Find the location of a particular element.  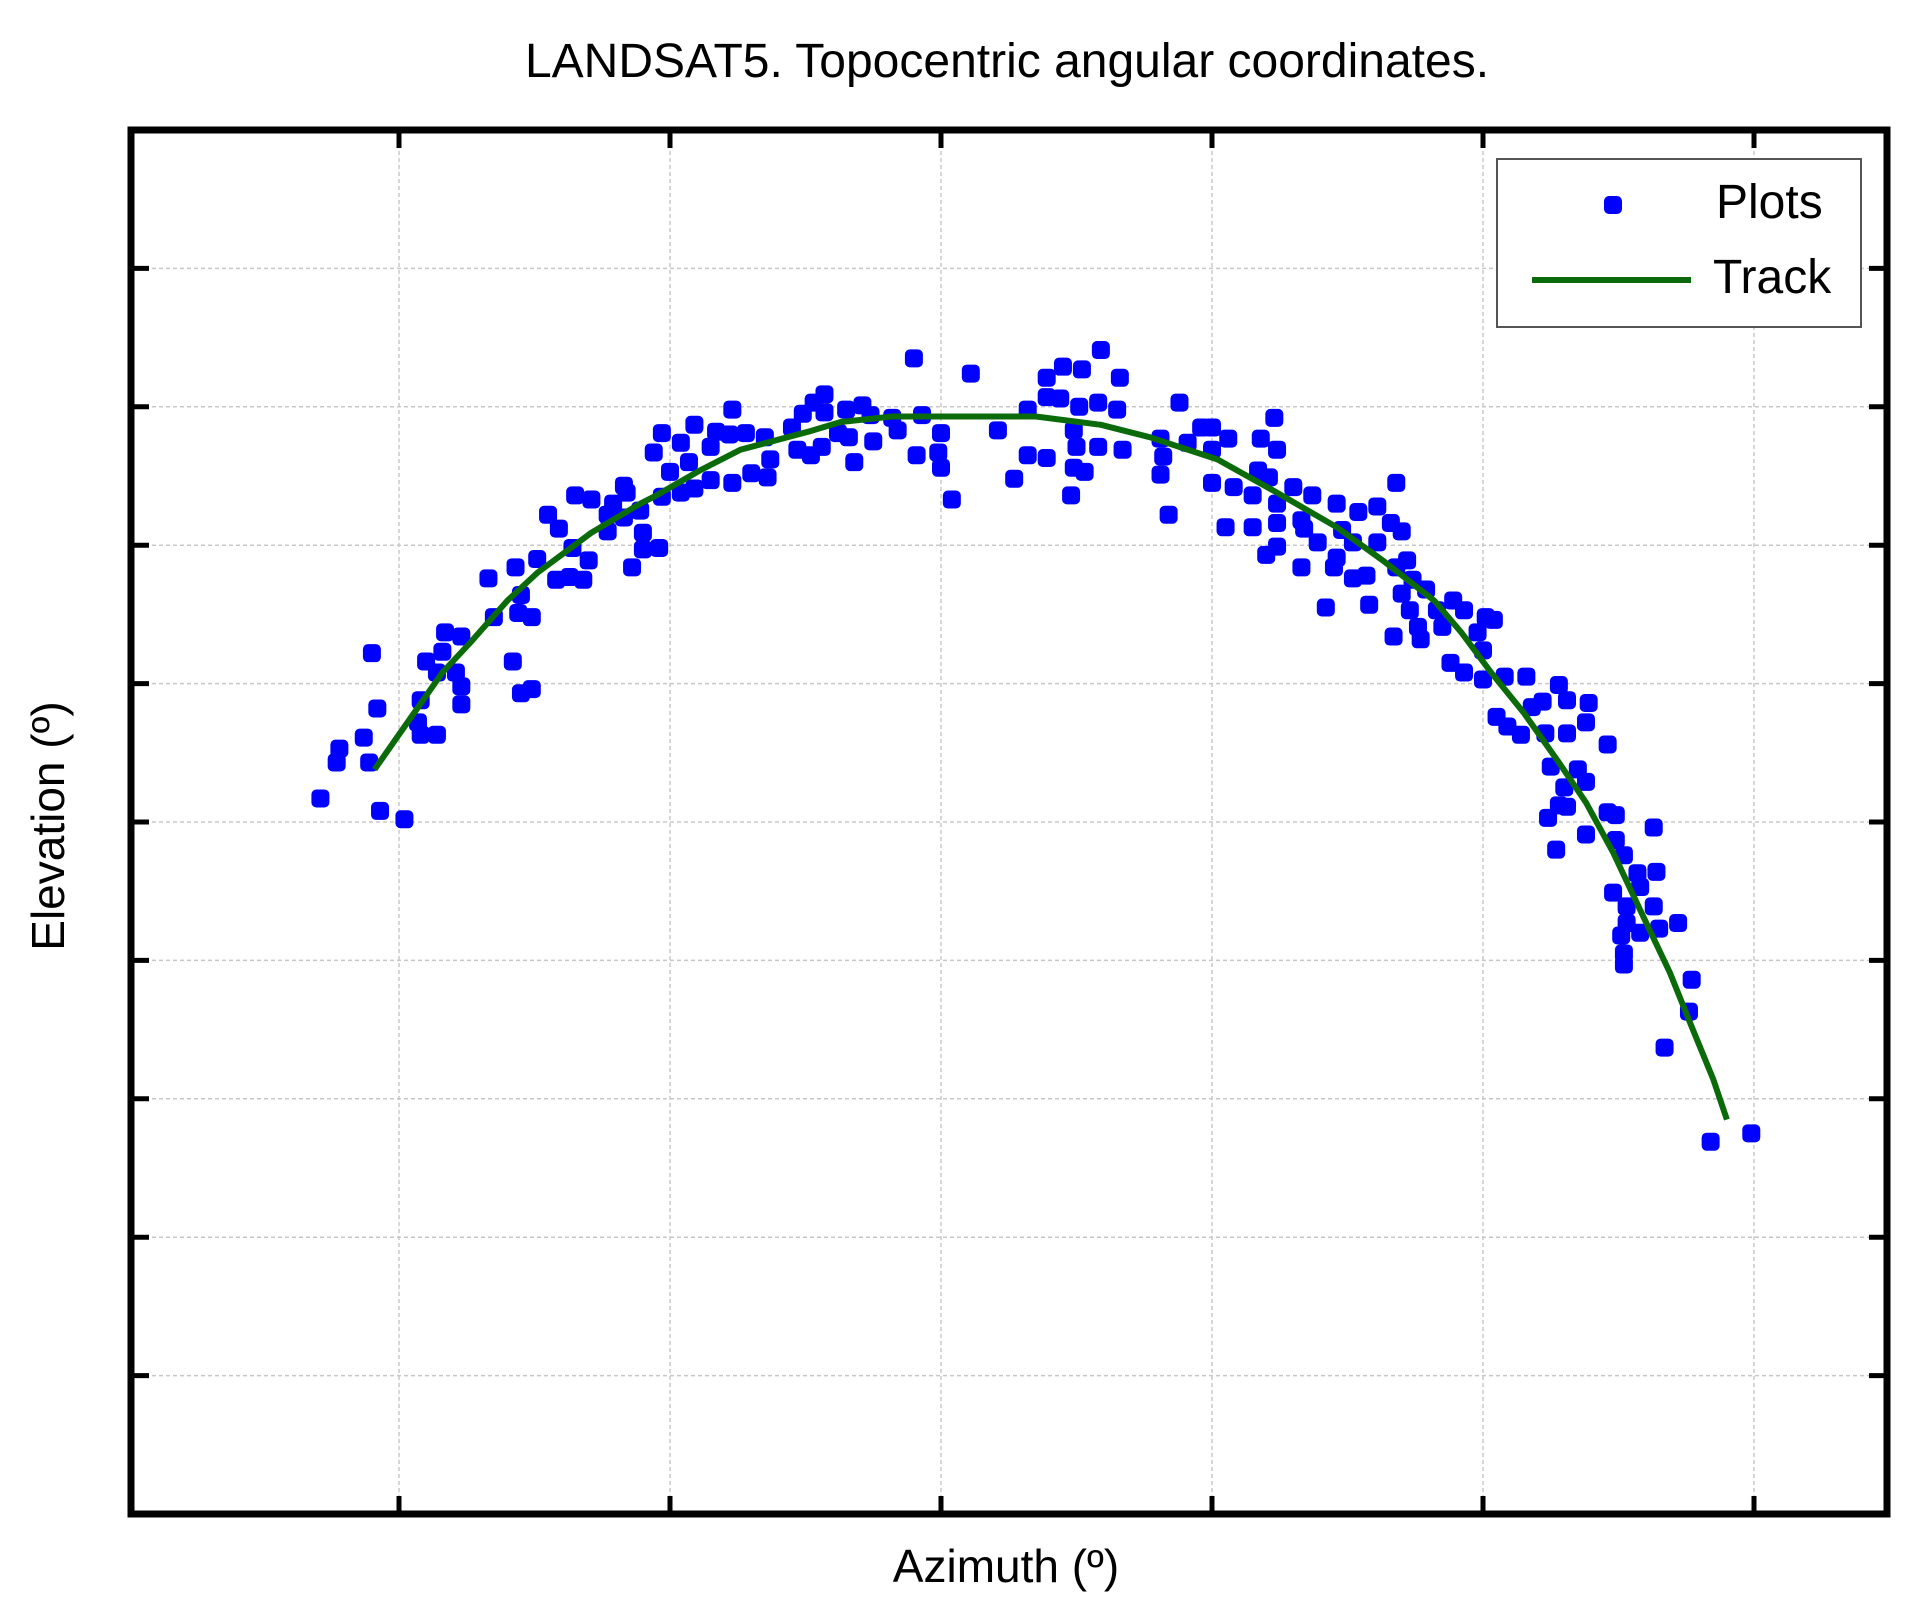

y-axis-label: Elevation (º) is located at coordinates (48, 825).